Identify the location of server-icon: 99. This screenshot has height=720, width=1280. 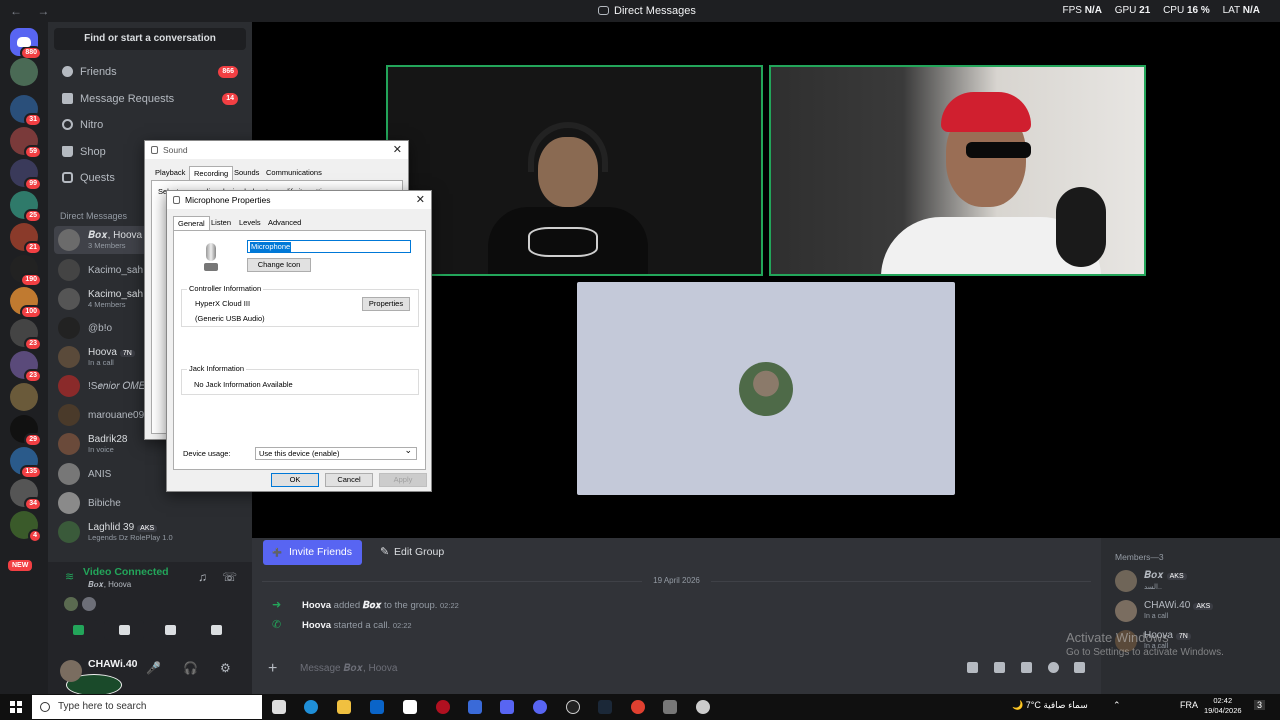
(26, 175).